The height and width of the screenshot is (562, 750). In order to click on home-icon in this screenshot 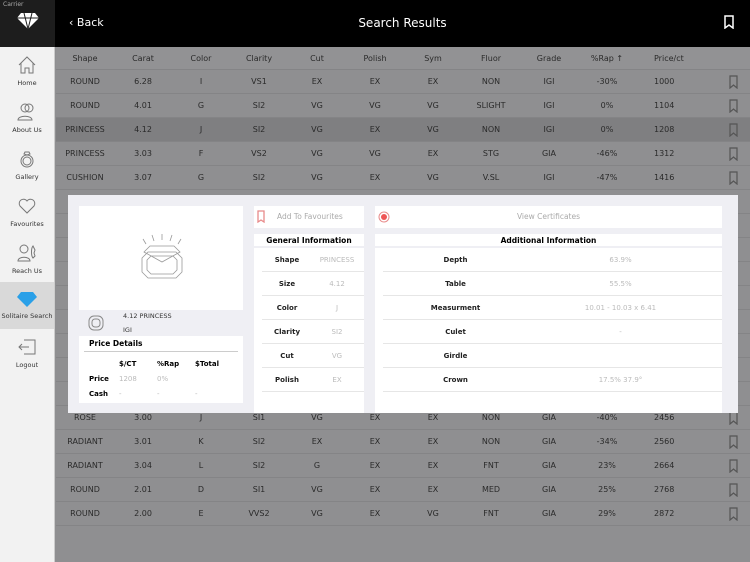, I will do `click(27, 65)`.